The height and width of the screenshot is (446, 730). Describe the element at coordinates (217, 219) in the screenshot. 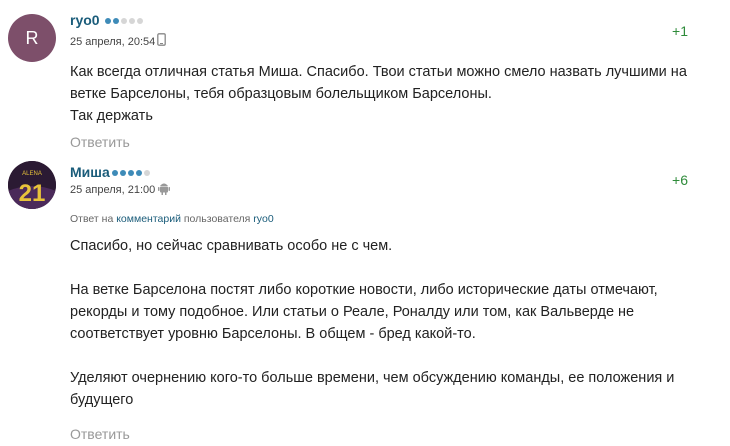

I see `reply-to-middle: пользователя` at that location.